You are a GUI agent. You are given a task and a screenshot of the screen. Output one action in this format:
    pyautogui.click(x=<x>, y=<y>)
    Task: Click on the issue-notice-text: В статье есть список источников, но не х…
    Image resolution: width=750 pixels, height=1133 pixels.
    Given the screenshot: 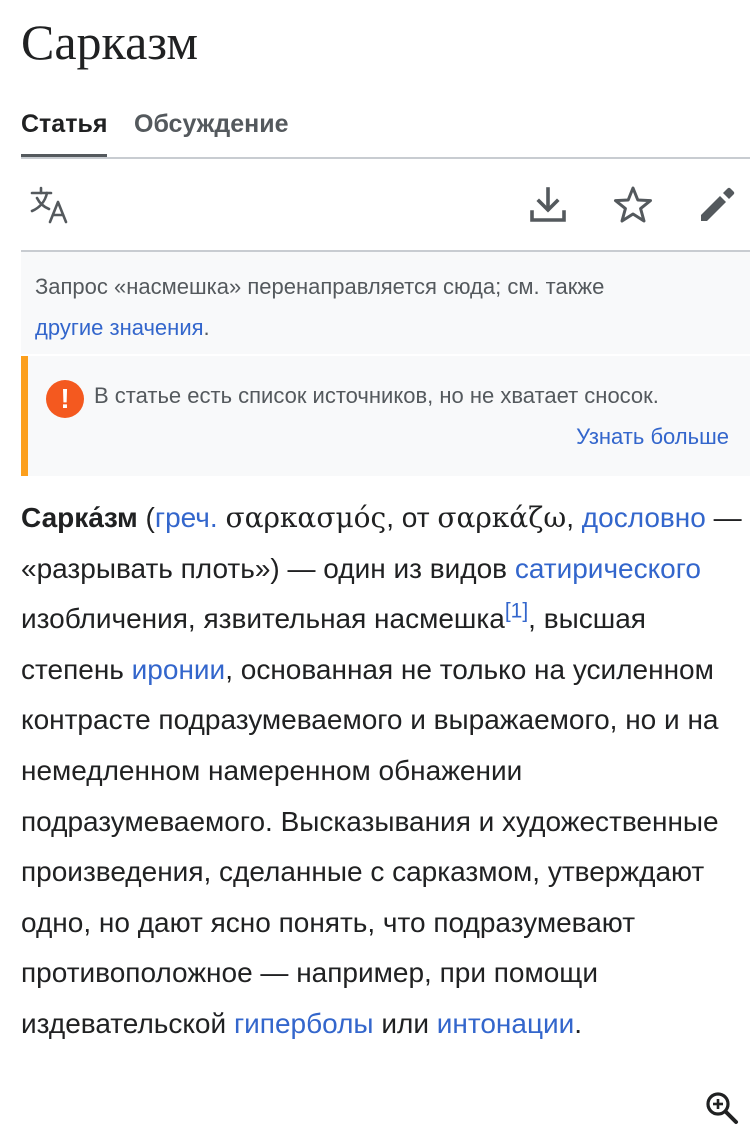 What is the action you would take?
    pyautogui.click(x=376, y=395)
    